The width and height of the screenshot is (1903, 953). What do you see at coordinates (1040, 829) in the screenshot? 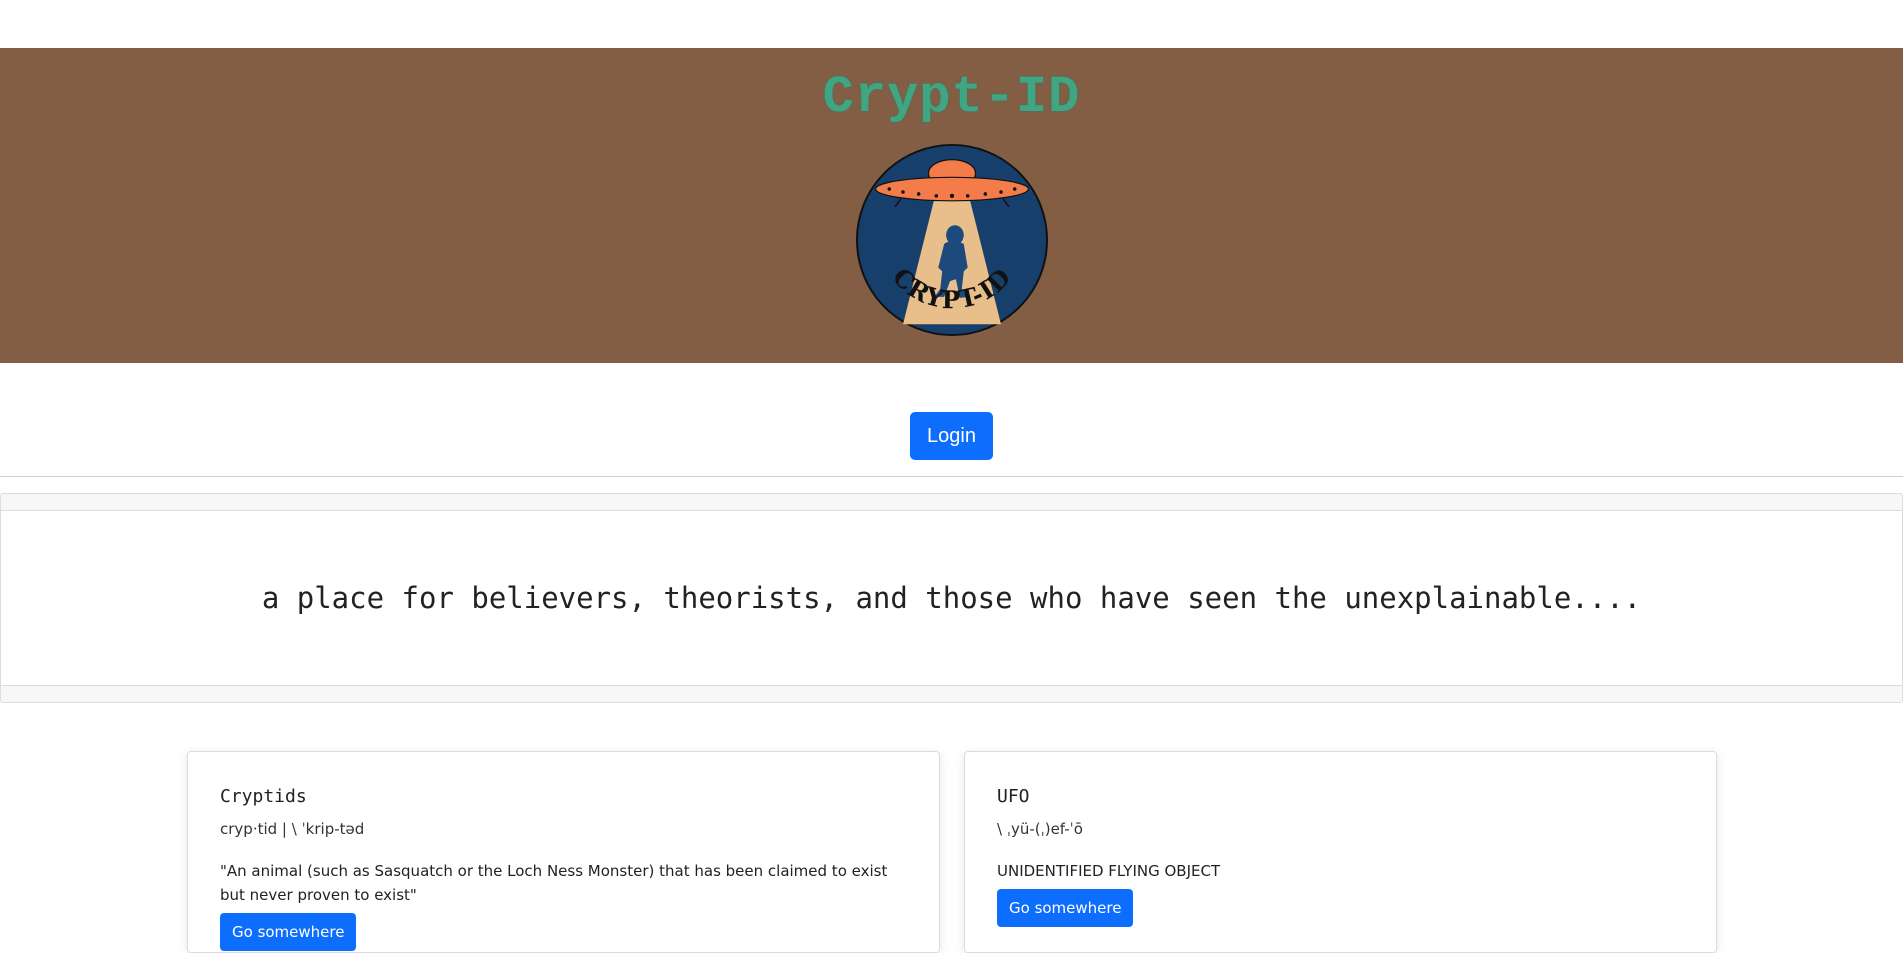
I see `card-subtitle: \ ˌyü-(ˌ)ef-ˈō` at bounding box center [1040, 829].